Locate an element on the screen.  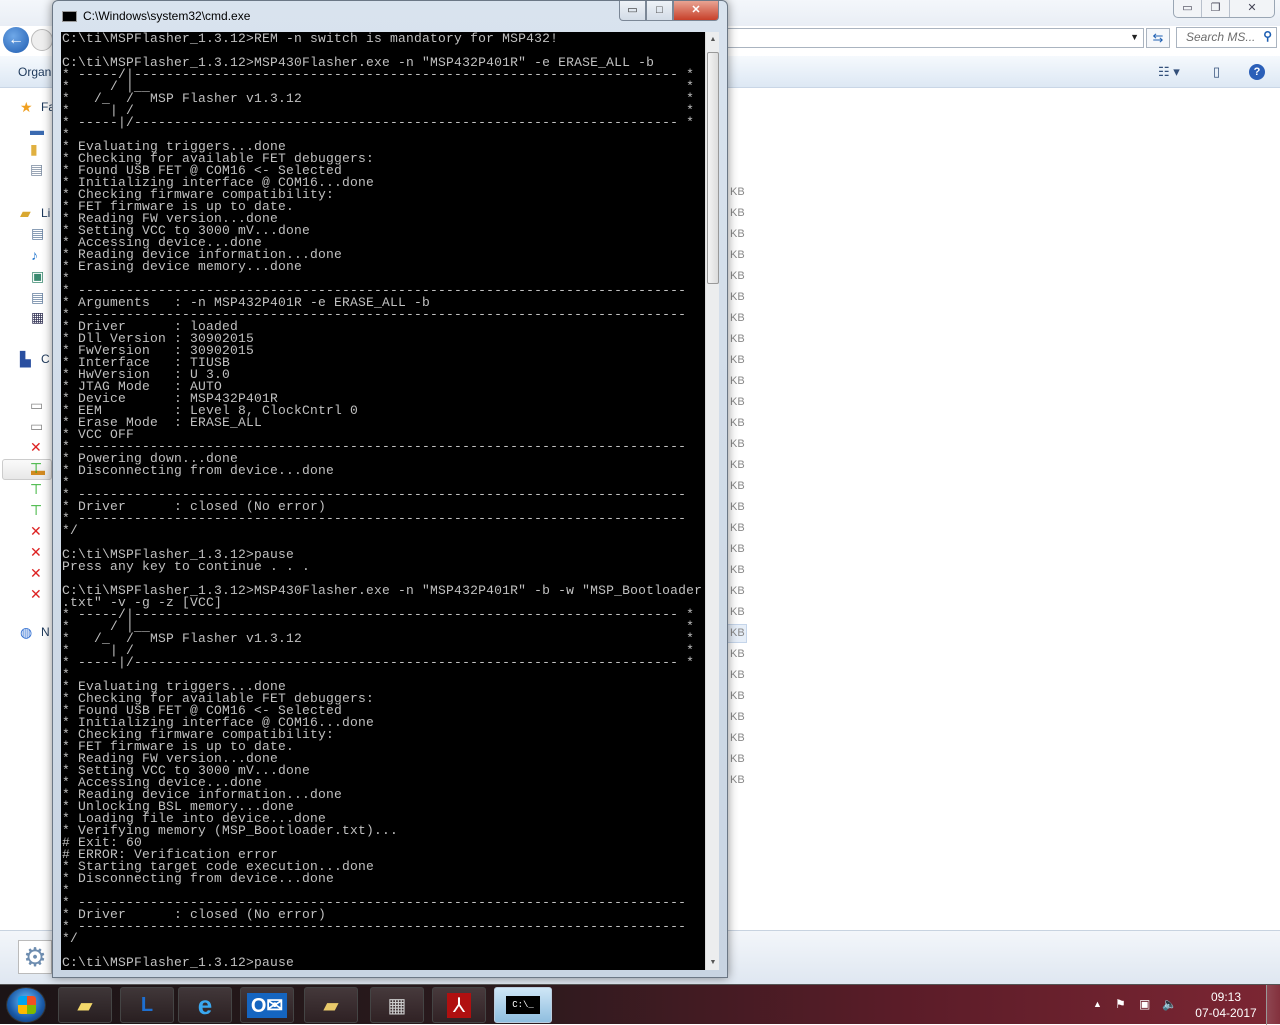
search-icon: ⚲ is located at coordinates (1267, 36).